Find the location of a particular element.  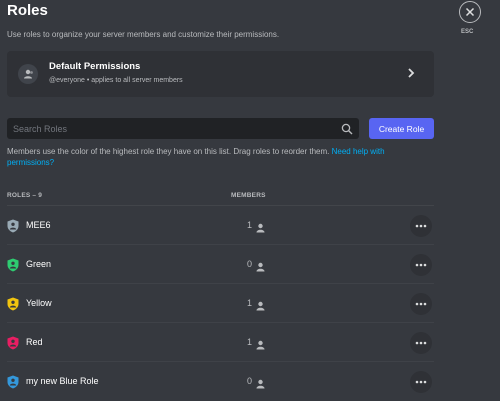

role-row-red: Red 1 is located at coordinates (220, 342).